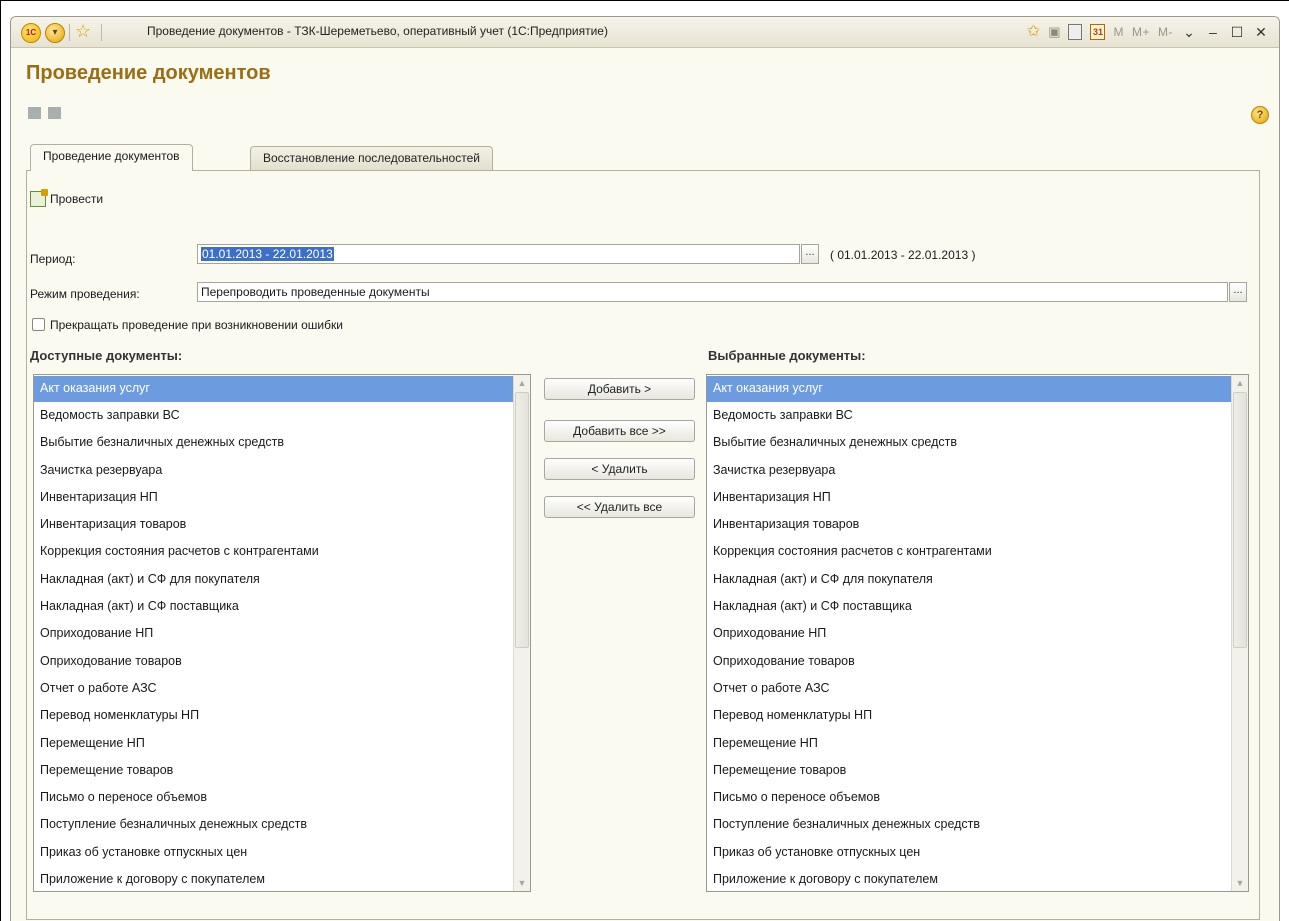  I want to click on tab-posting: Проведение документов, so click(111, 157).